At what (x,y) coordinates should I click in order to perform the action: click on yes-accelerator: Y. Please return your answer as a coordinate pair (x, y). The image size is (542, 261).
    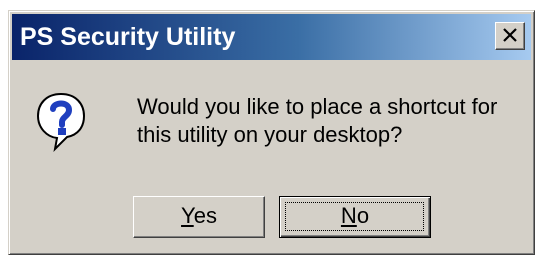
    Looking at the image, I should click on (187, 215).